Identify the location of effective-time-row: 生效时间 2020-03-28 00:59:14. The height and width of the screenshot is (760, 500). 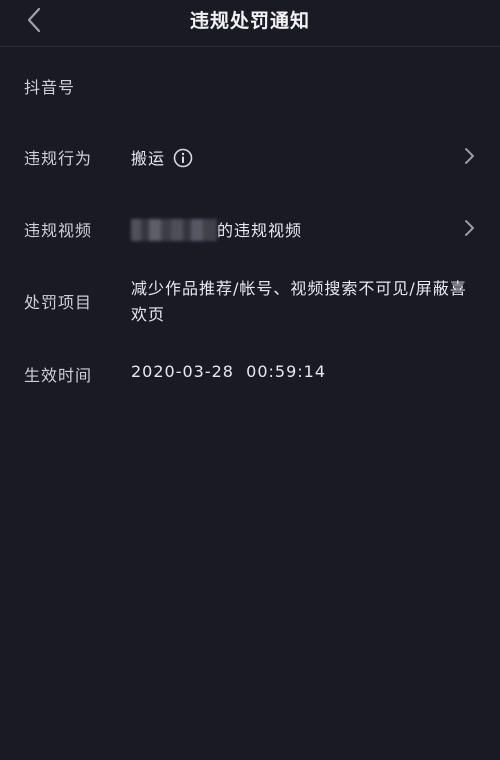
(250, 373).